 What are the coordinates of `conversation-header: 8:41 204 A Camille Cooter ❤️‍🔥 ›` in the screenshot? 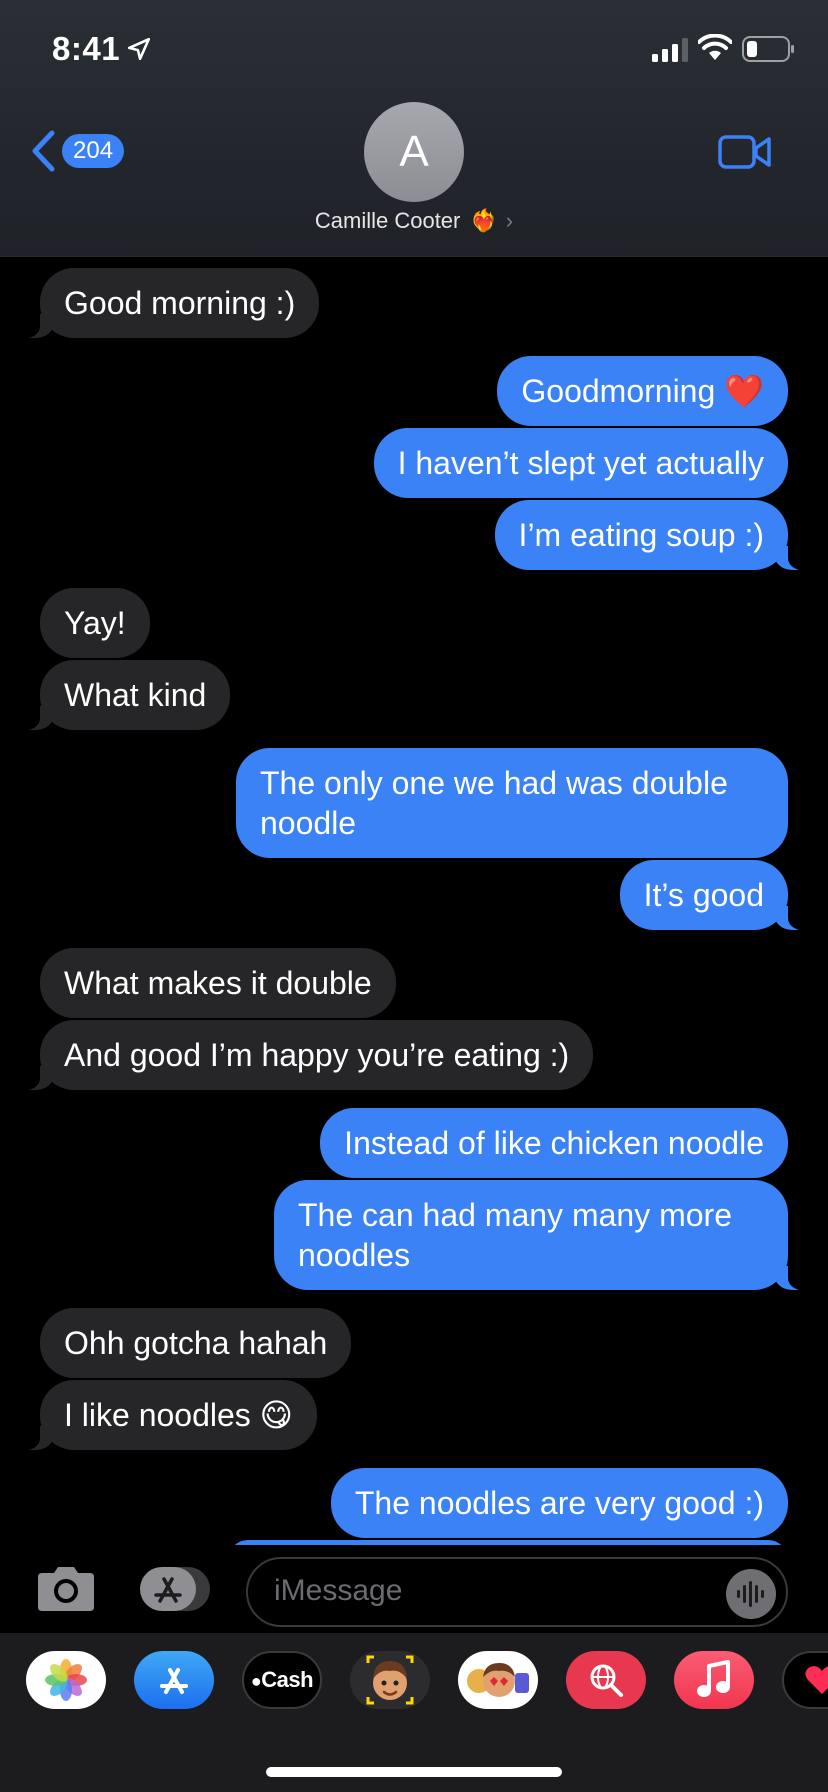 It's located at (414, 128).